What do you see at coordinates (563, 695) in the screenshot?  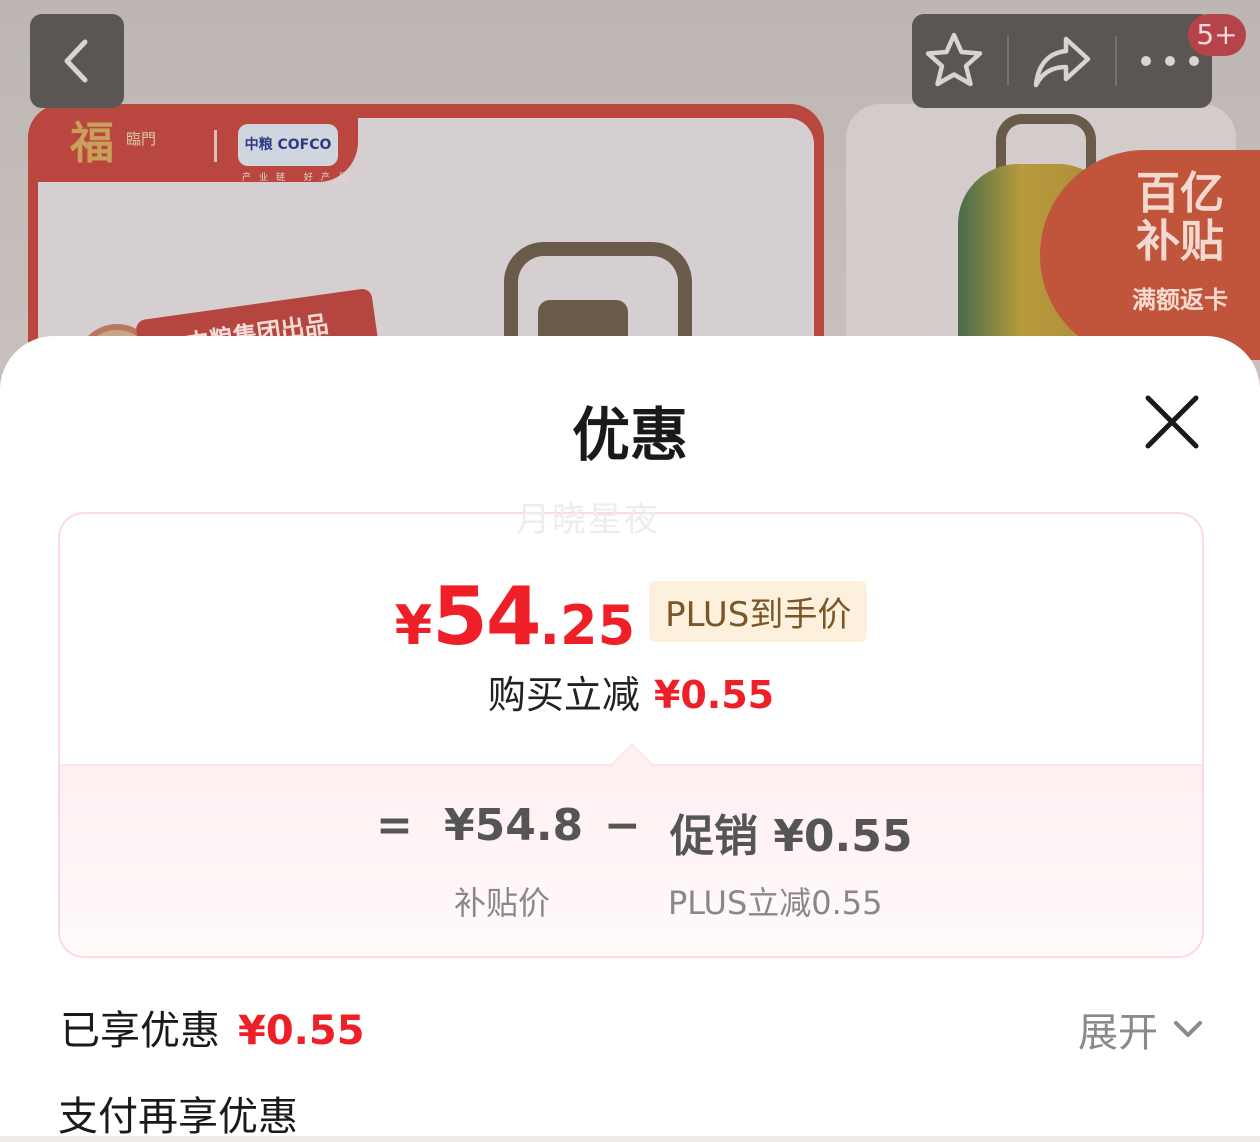 I see `instant-discount-label: 购买立减` at bounding box center [563, 695].